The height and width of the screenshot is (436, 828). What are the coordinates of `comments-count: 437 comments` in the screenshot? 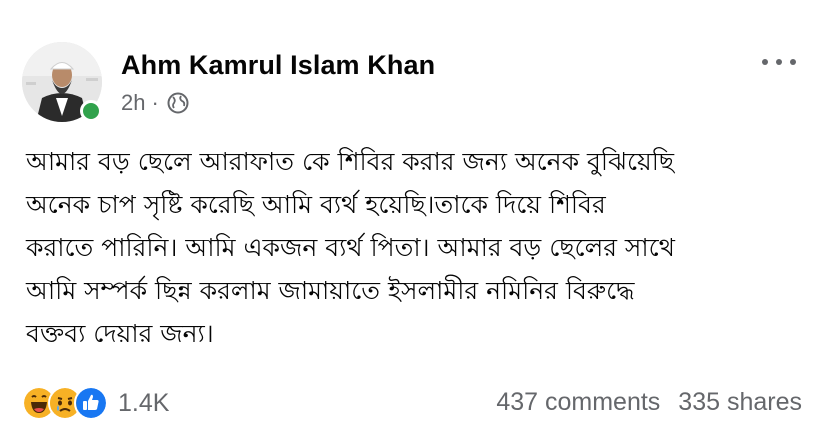 It's located at (578, 402).